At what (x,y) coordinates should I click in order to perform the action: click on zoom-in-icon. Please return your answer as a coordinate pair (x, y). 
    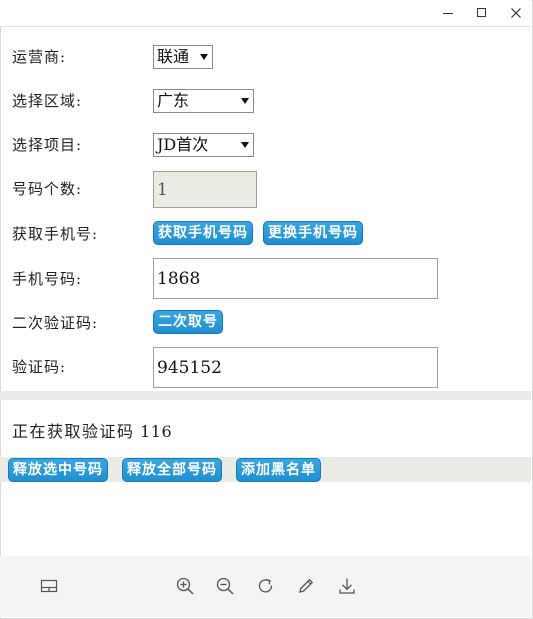
    Looking at the image, I should click on (185, 586).